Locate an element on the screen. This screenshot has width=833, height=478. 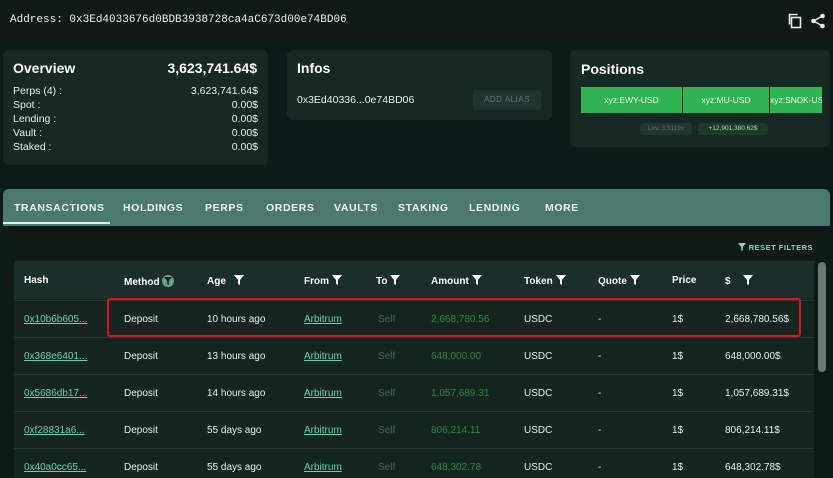
overview-row-perps: Perps (4) : 3,623,741.64$ is located at coordinates (135, 92).